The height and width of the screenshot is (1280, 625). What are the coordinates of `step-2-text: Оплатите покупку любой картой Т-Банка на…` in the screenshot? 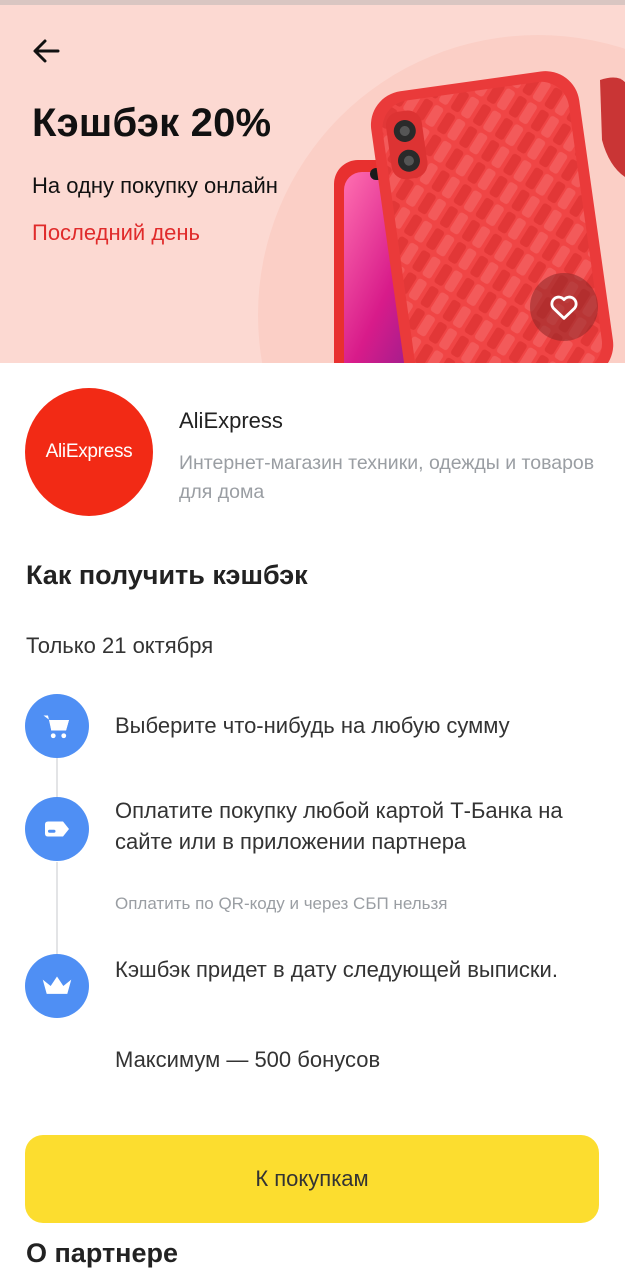 It's located at (339, 826).